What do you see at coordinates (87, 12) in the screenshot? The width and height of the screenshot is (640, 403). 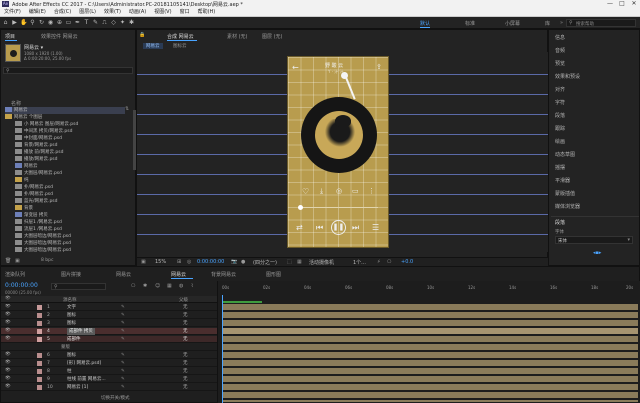 I see `menu-layer: 图层(L)` at bounding box center [87, 12].